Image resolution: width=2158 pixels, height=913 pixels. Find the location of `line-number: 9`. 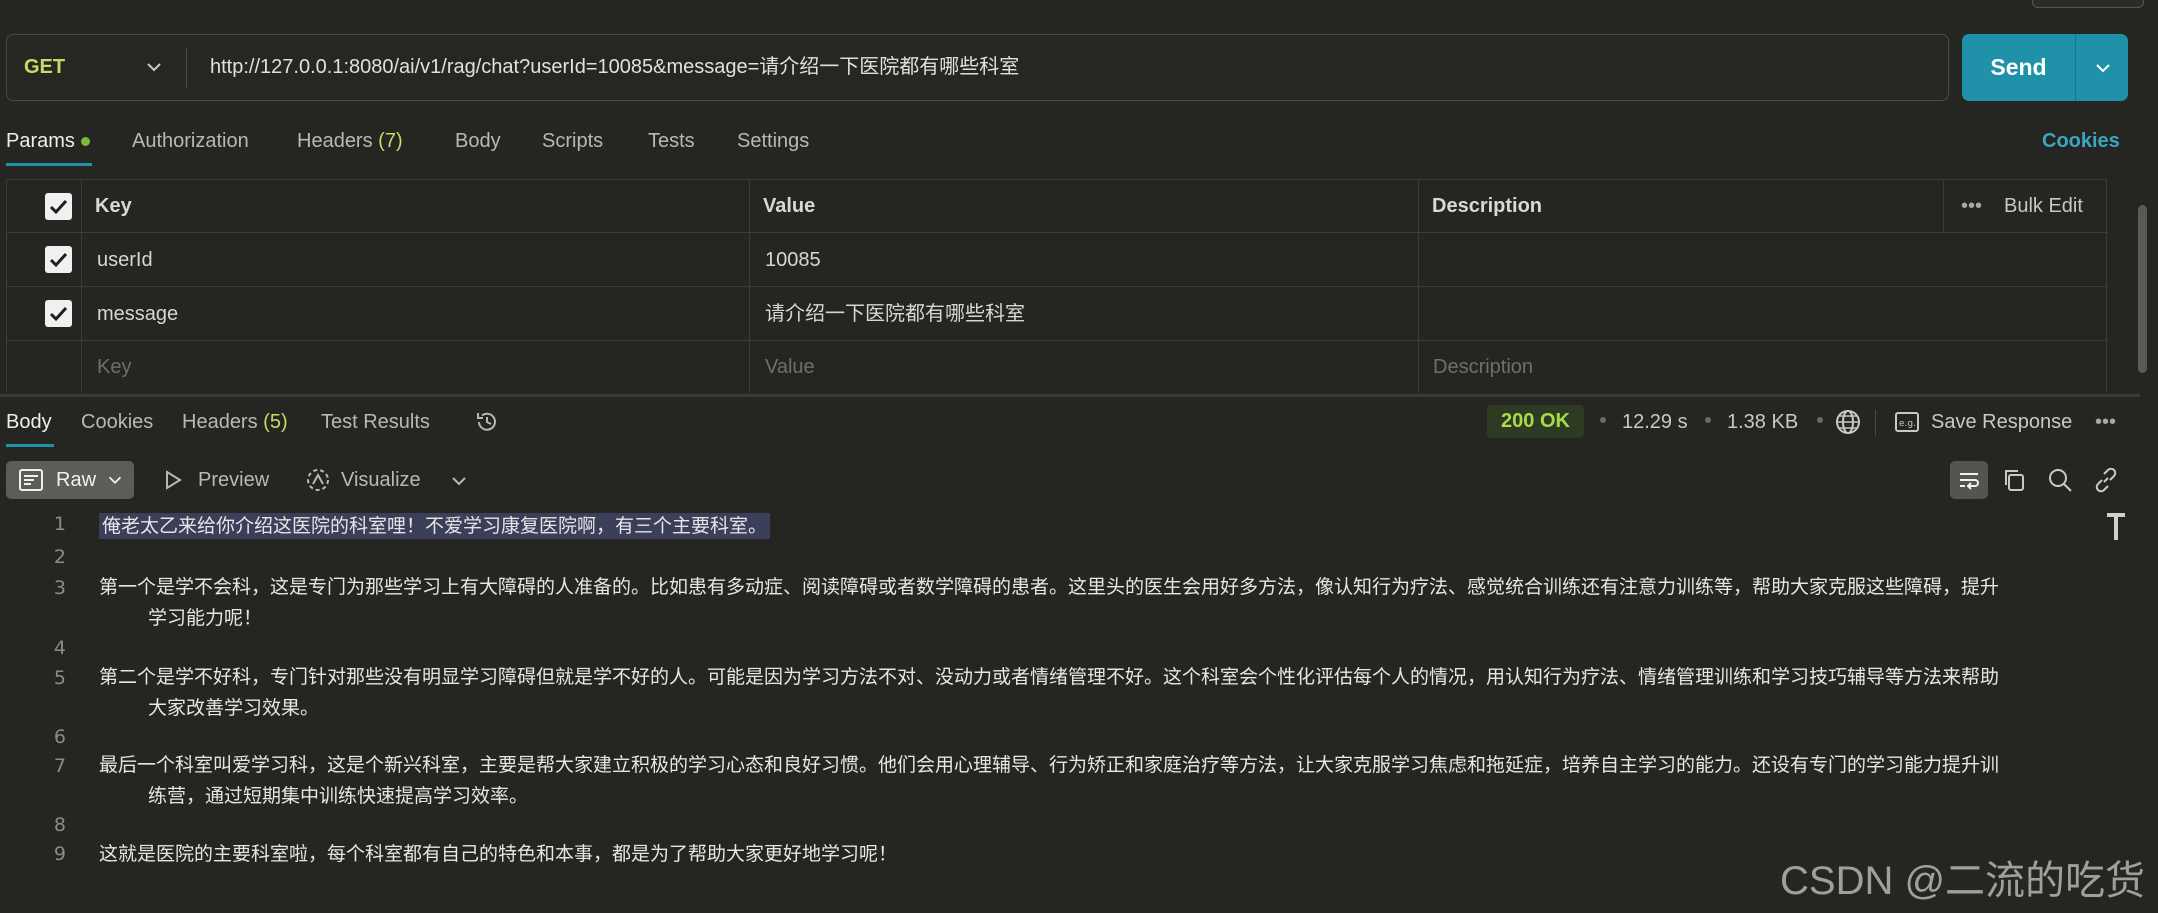

line-number: 9 is located at coordinates (59, 854).